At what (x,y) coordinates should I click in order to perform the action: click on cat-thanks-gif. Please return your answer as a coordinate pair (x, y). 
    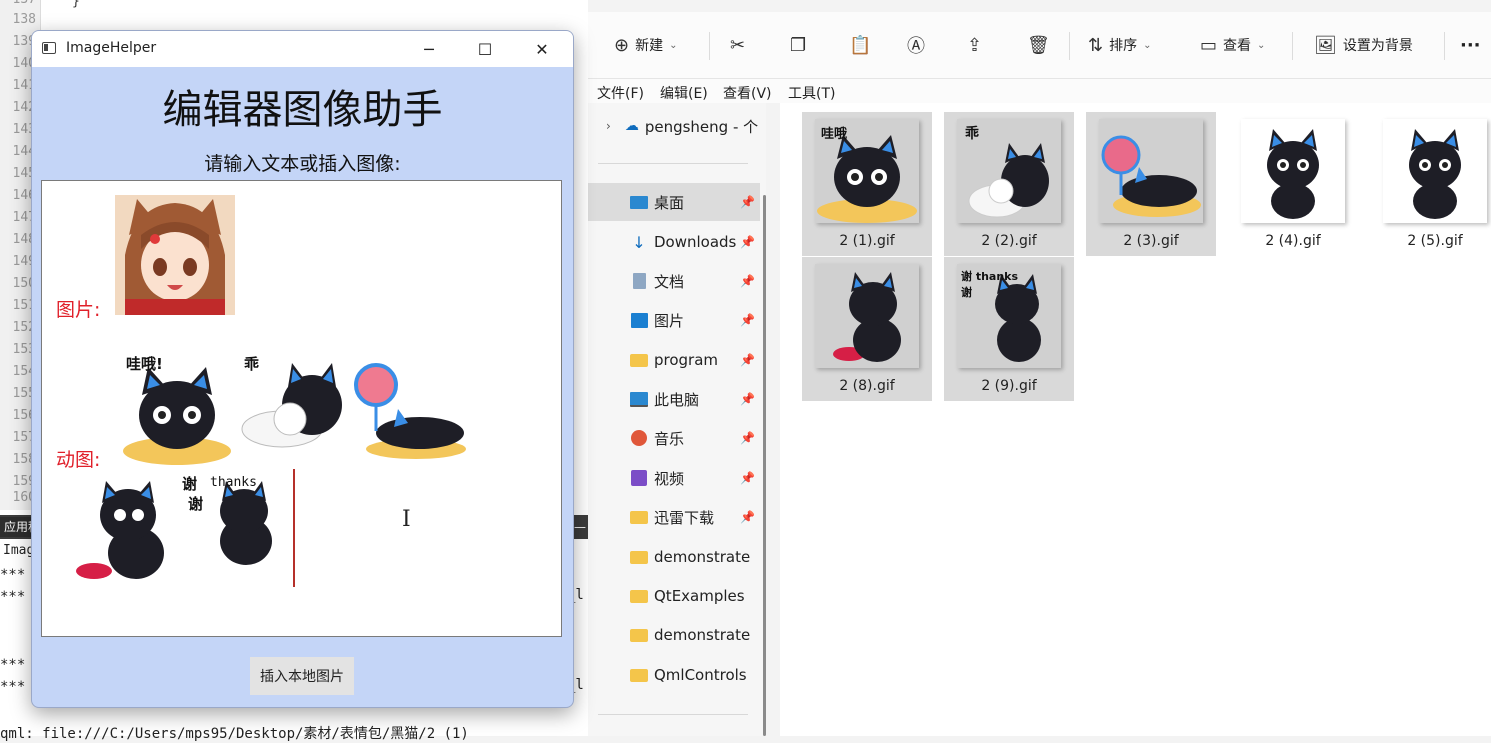
    Looking at the image, I should click on (246, 523).